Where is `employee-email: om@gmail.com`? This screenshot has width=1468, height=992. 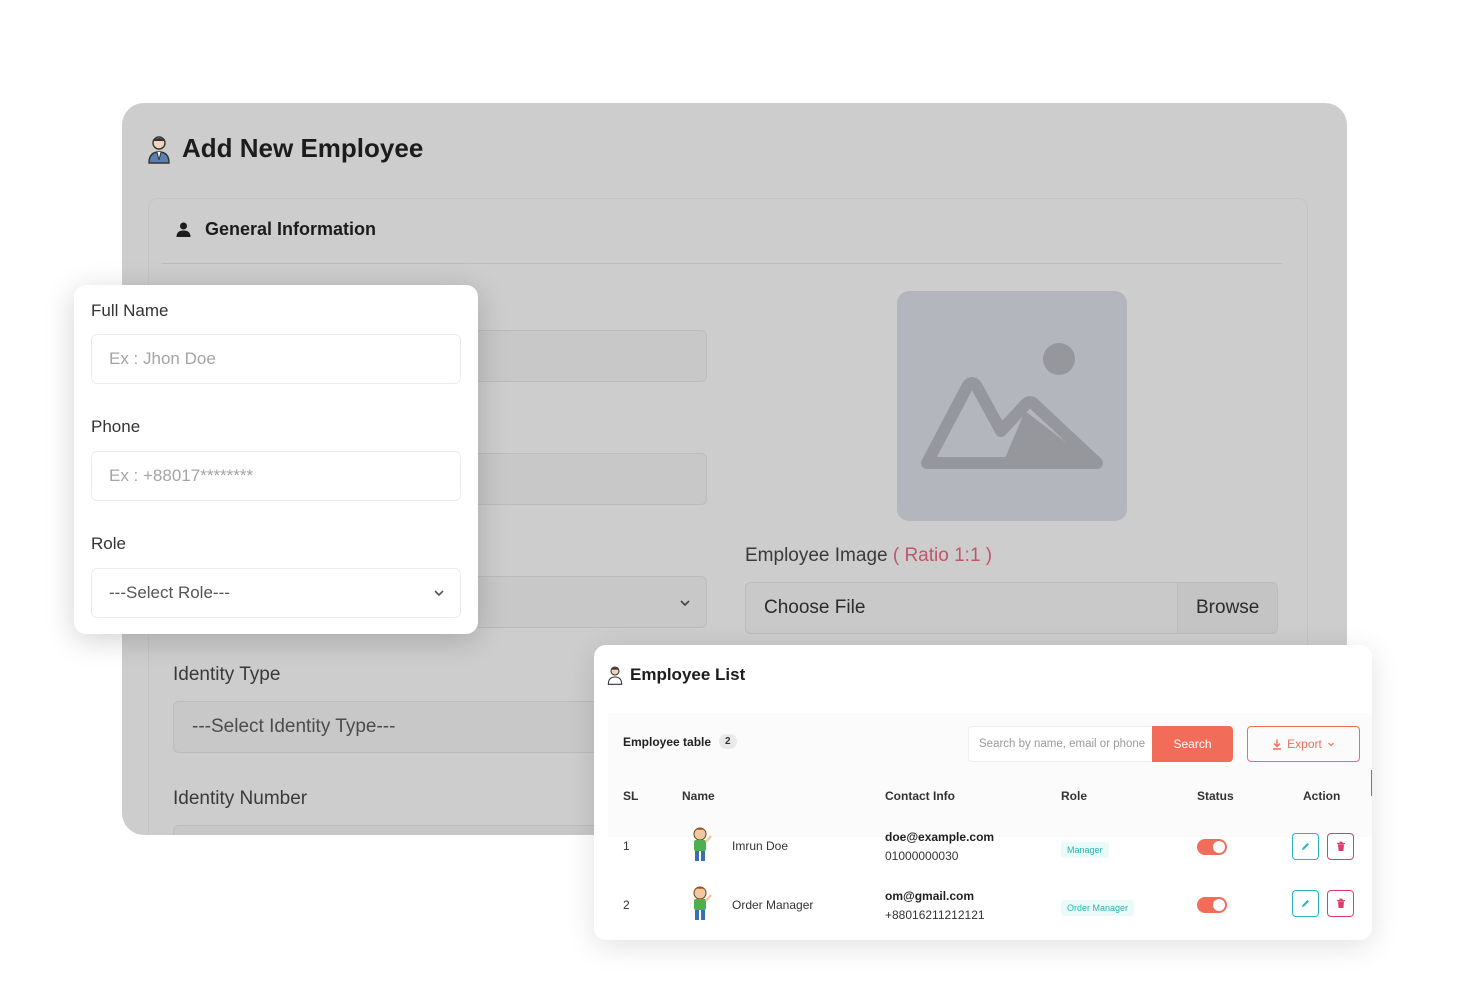
employee-email: om@gmail.com is located at coordinates (930, 896).